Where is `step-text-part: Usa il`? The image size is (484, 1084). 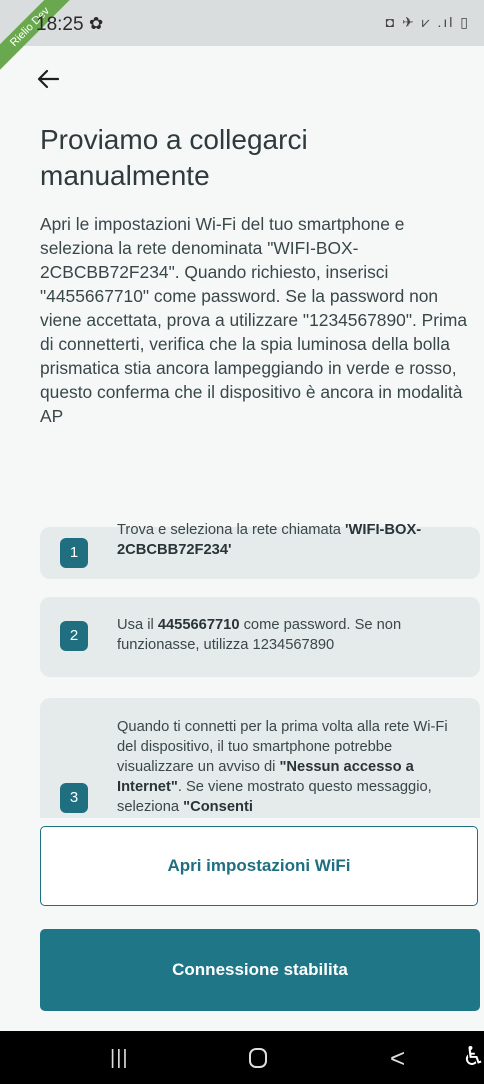 step-text-part: Usa il is located at coordinates (137, 625).